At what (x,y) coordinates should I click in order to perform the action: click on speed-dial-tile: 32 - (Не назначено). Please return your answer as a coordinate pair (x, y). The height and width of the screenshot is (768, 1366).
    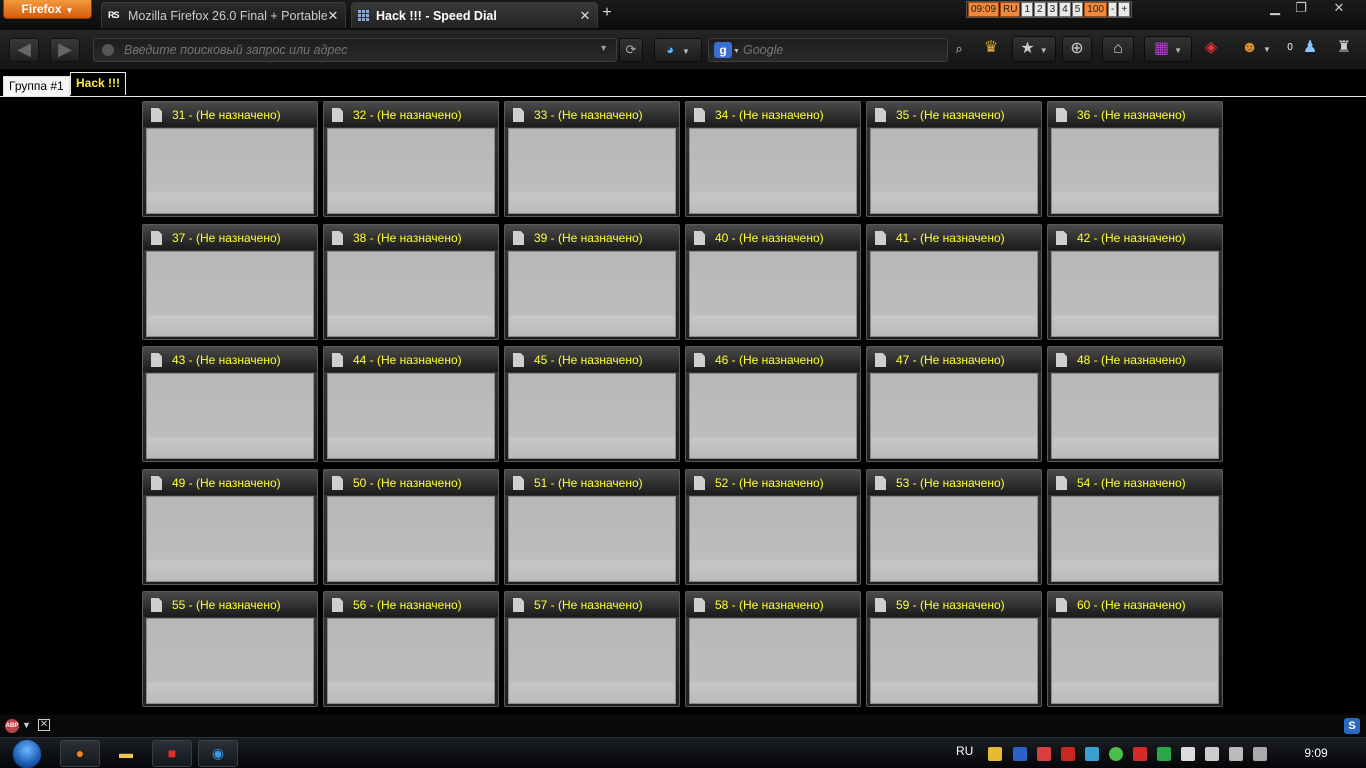
    Looking at the image, I should click on (411, 159).